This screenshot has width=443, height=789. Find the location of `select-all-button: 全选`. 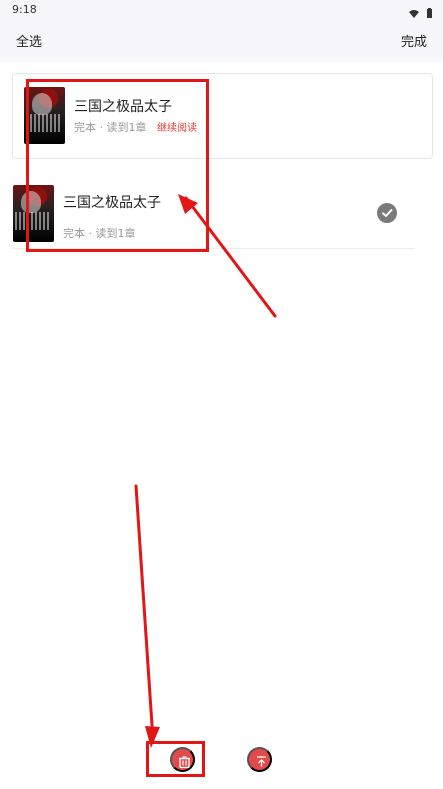

select-all-button: 全选 is located at coordinates (29, 40).